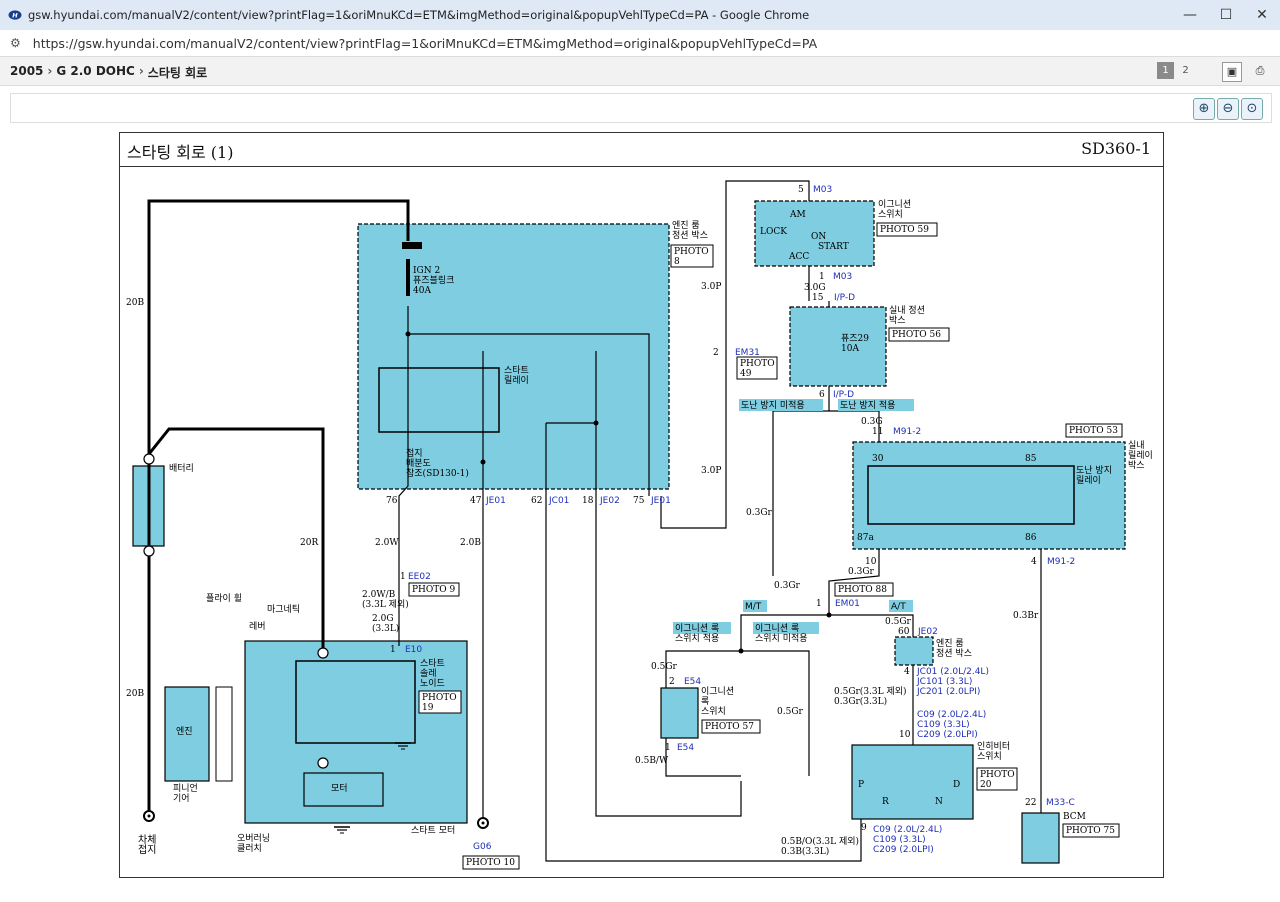 This screenshot has width=1280, height=902. What do you see at coordinates (149, 816) in the screenshot?
I see `ground-ring-symbol` at bounding box center [149, 816].